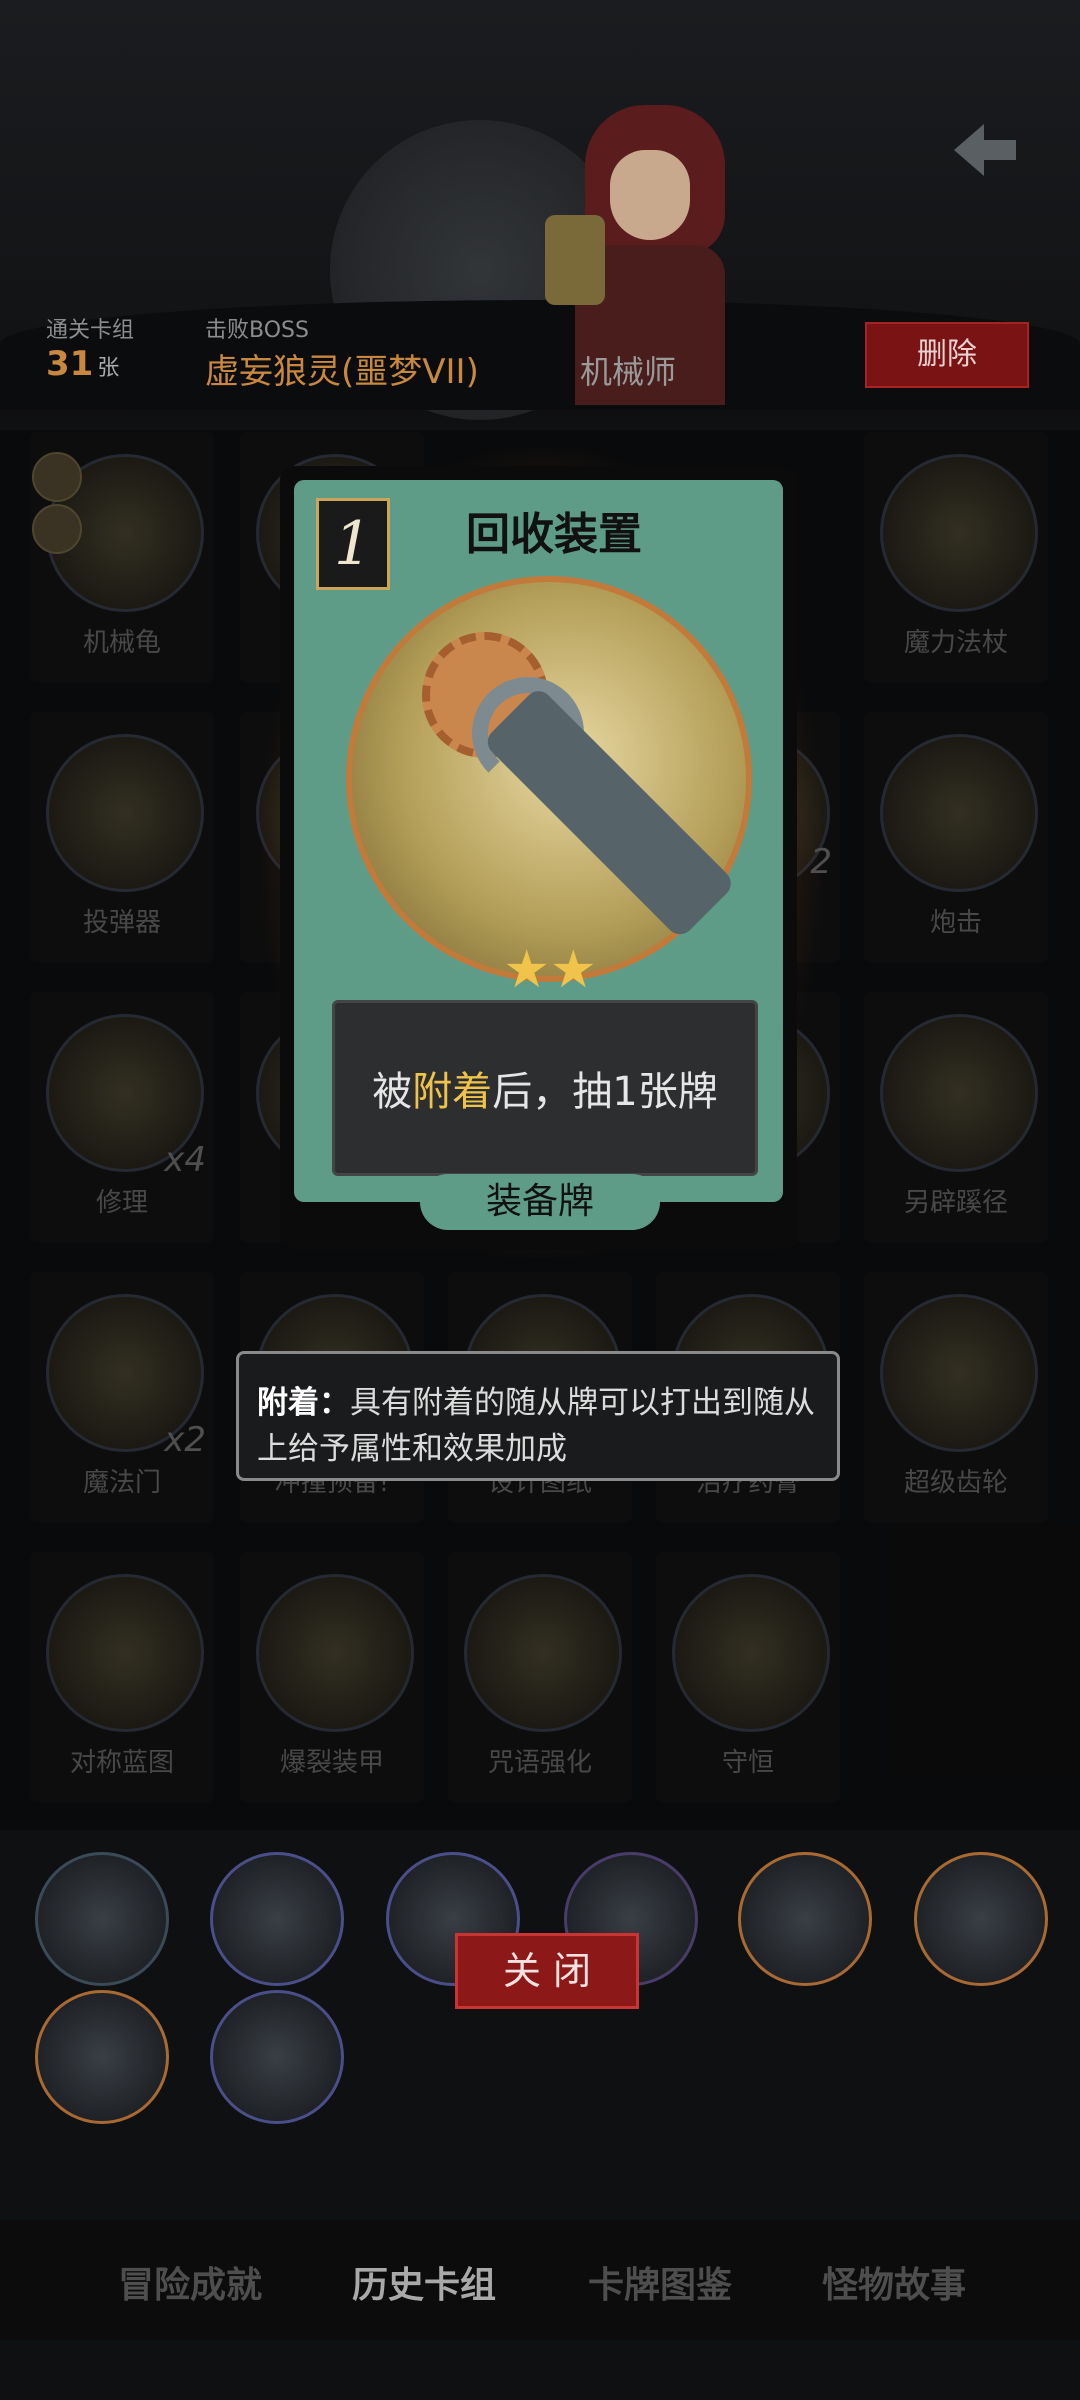  I want to click on keyword-tooltip: 附着：具有附着的随从牌可以打出到随从上给予属性和效果加成, so click(538, 1416).